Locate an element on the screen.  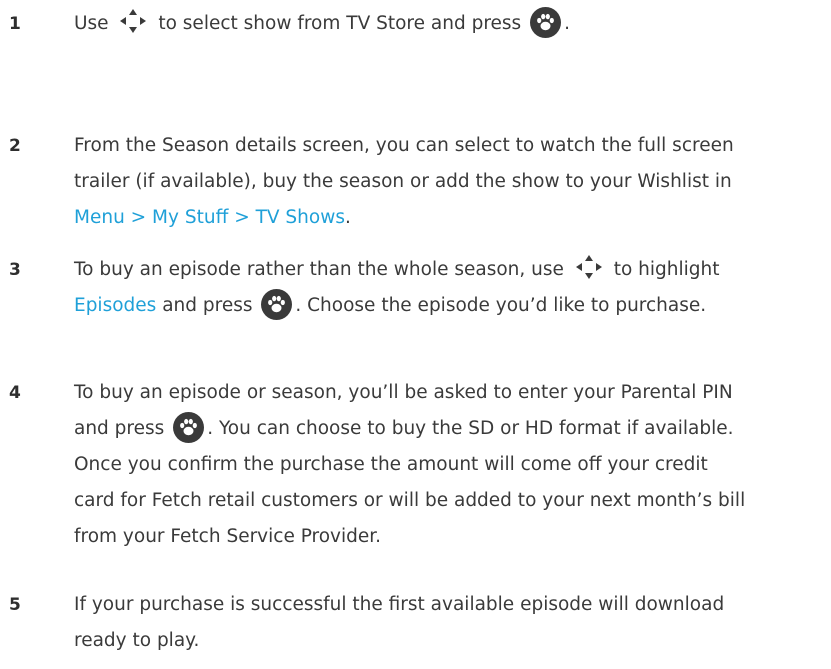
step-number: 2 is located at coordinates (15, 146).